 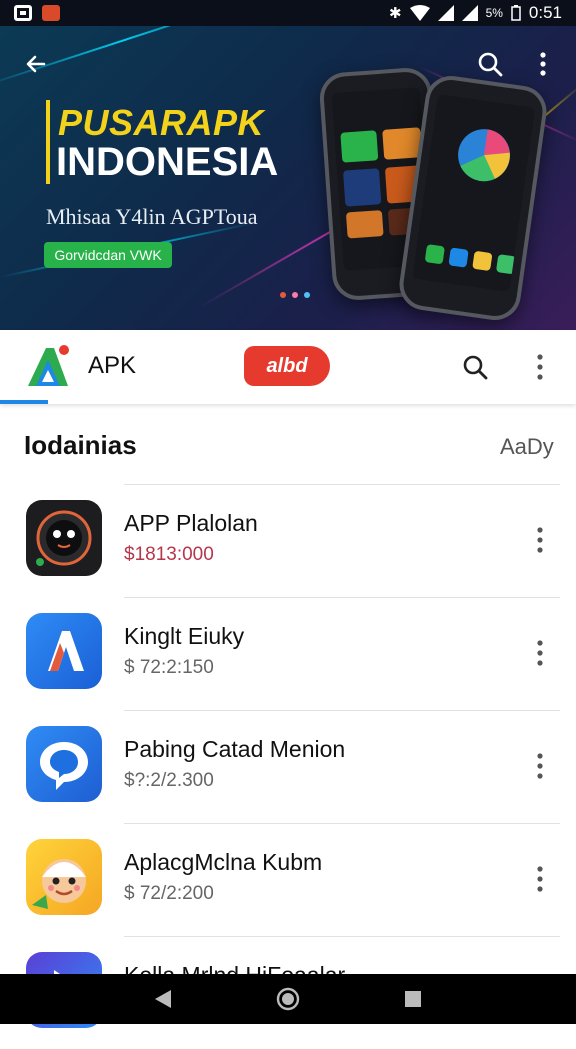 I want to click on section-title: Iodainias, so click(x=80, y=445).